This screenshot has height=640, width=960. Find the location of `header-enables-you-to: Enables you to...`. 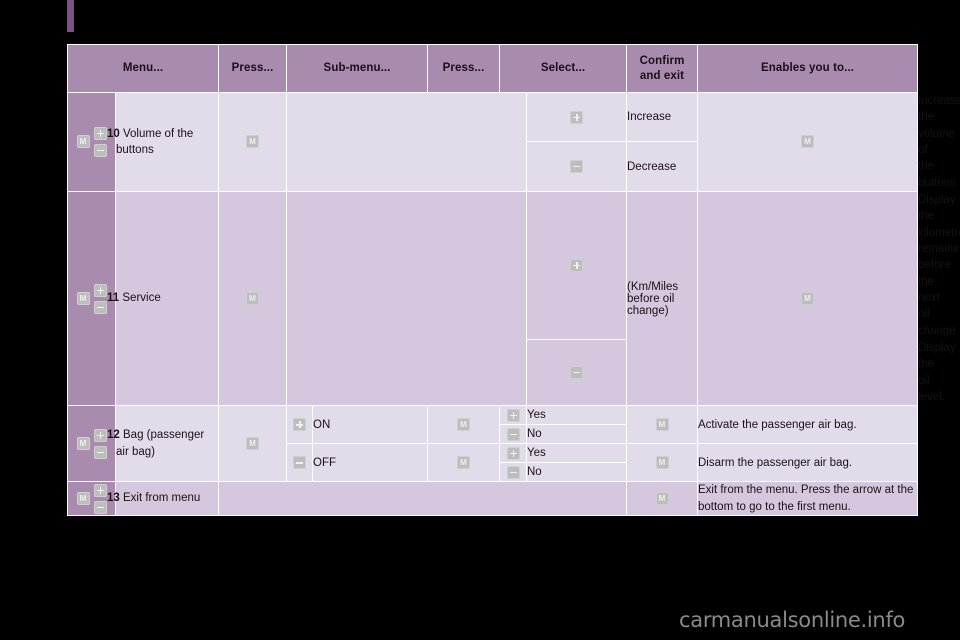

header-enables-you-to: Enables you to... is located at coordinates (807, 68).